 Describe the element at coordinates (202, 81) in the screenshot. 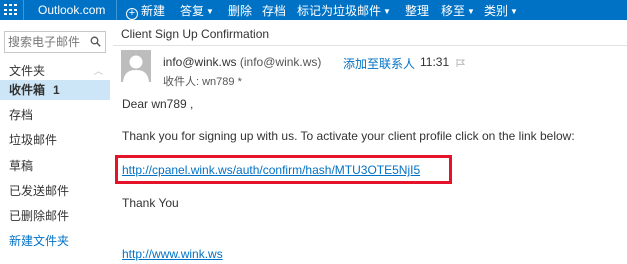

I see `recipient-line: 收件人: wn789 *` at that location.